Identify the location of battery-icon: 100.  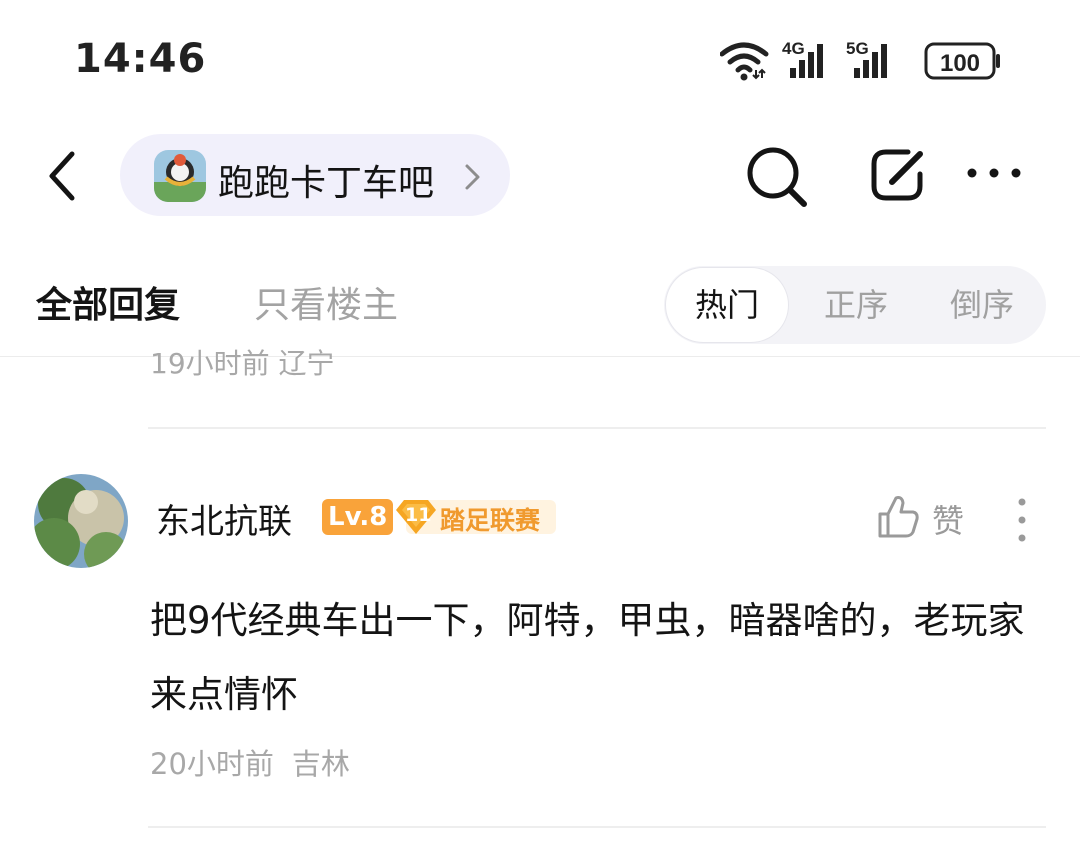
(962, 61).